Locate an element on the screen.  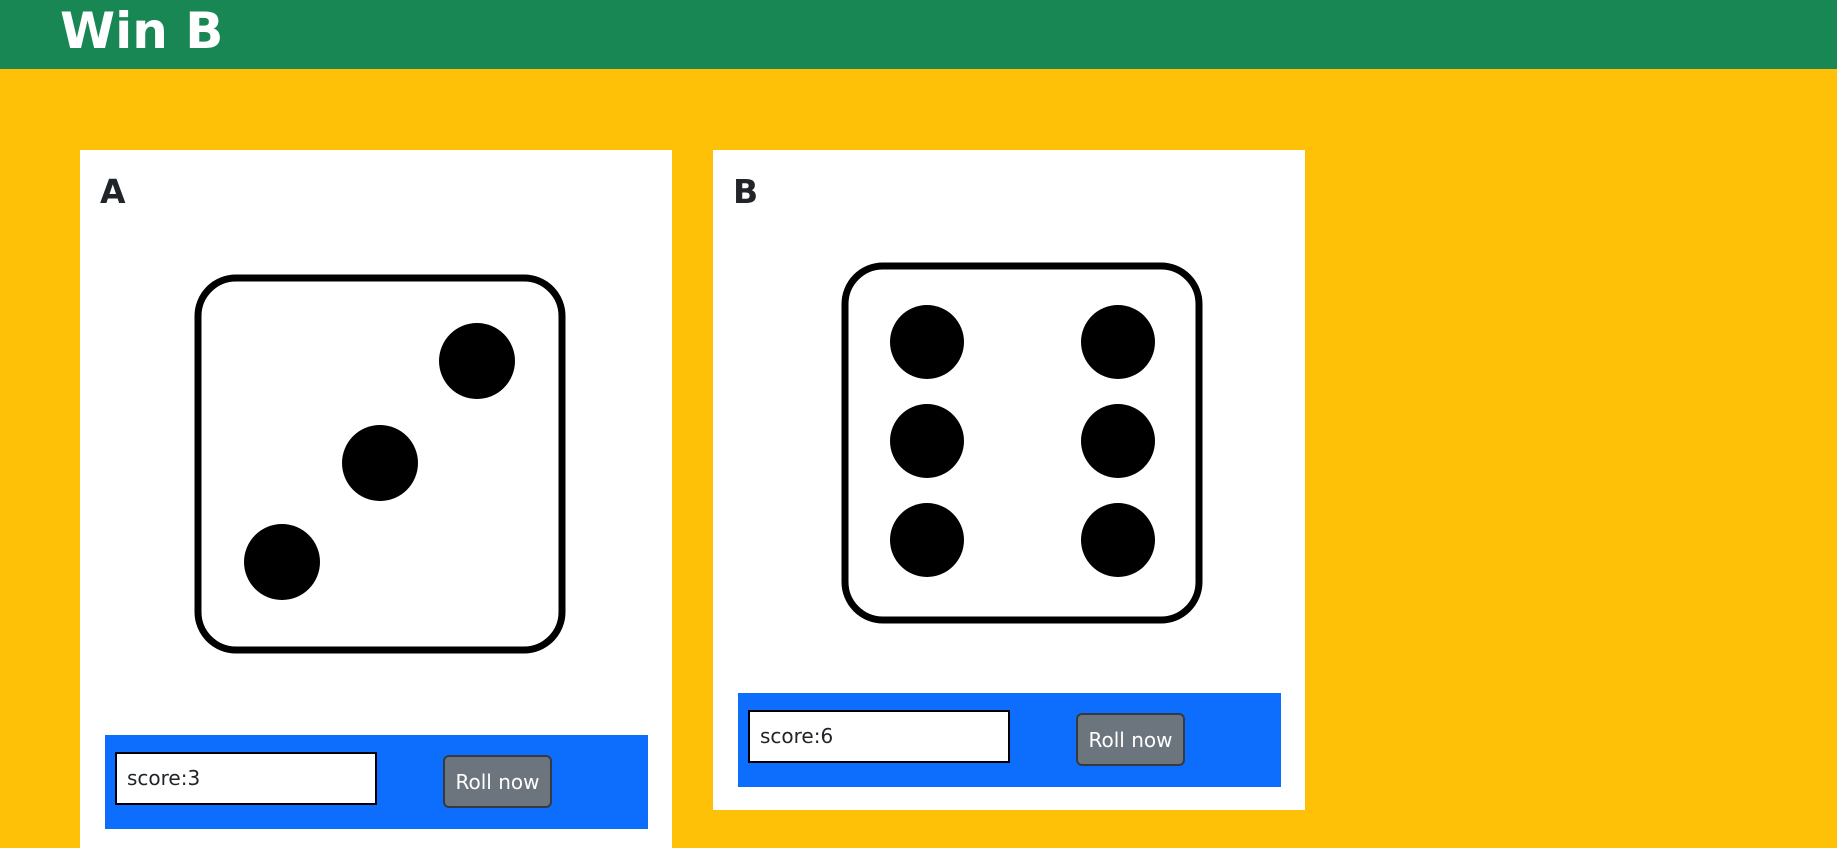
die-three-icon is located at coordinates (380, 464).